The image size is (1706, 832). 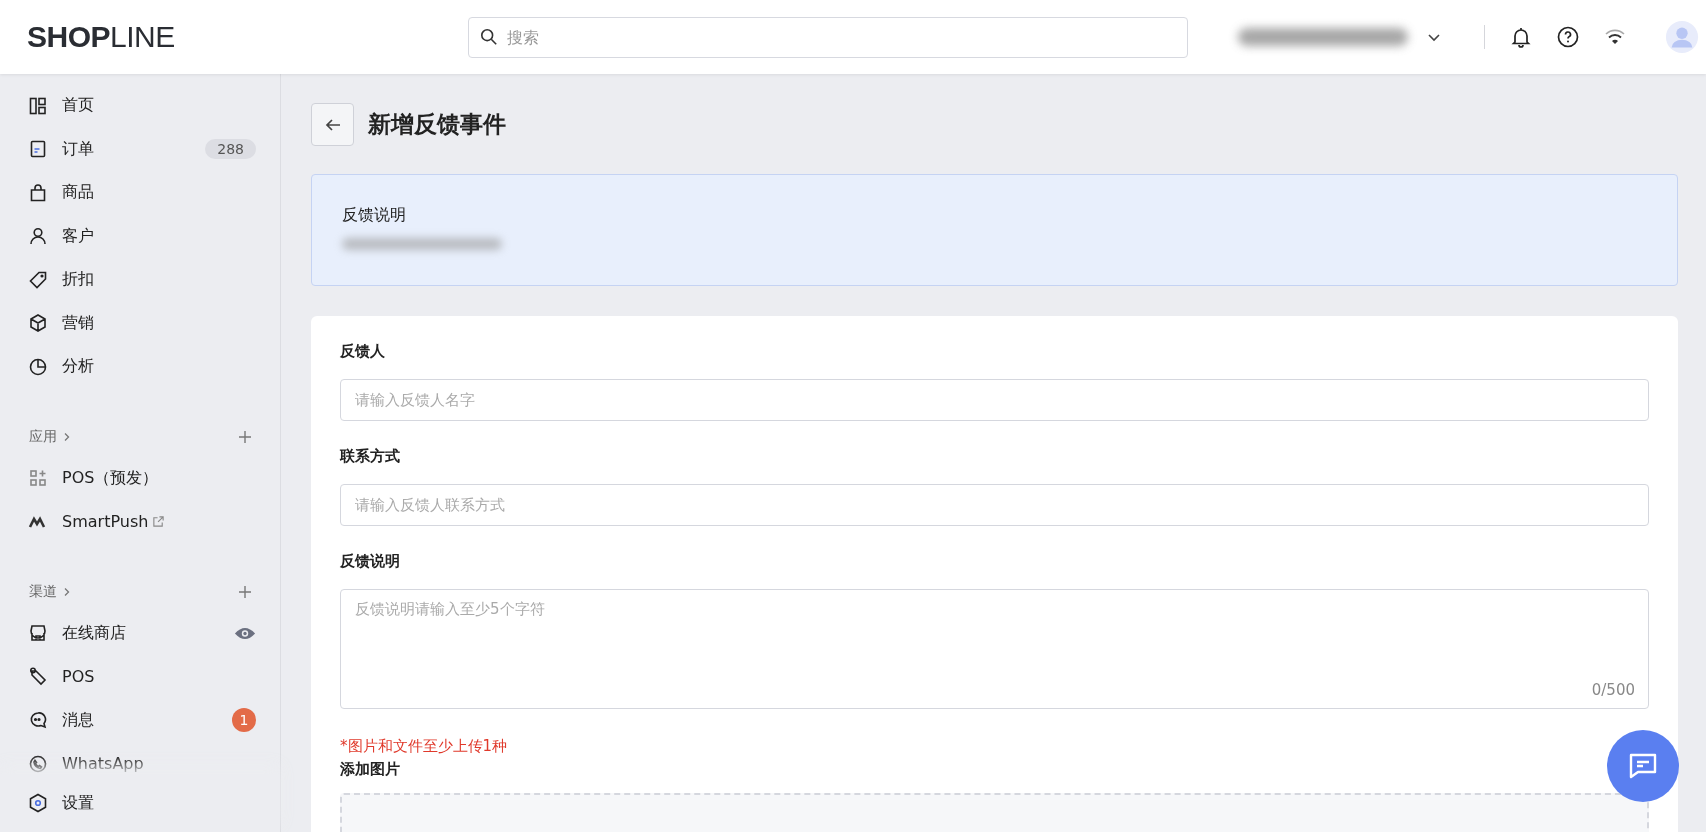 I want to click on cube-icon, so click(x=38, y=323).